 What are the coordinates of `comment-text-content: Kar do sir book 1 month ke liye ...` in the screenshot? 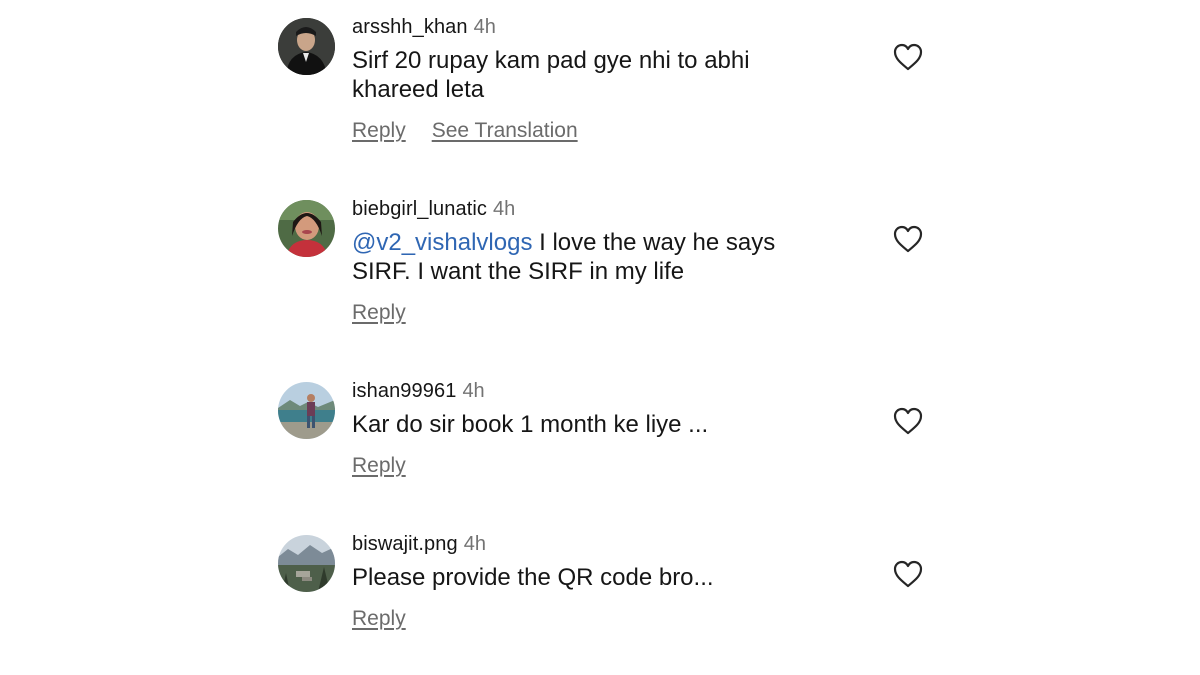 It's located at (530, 424).